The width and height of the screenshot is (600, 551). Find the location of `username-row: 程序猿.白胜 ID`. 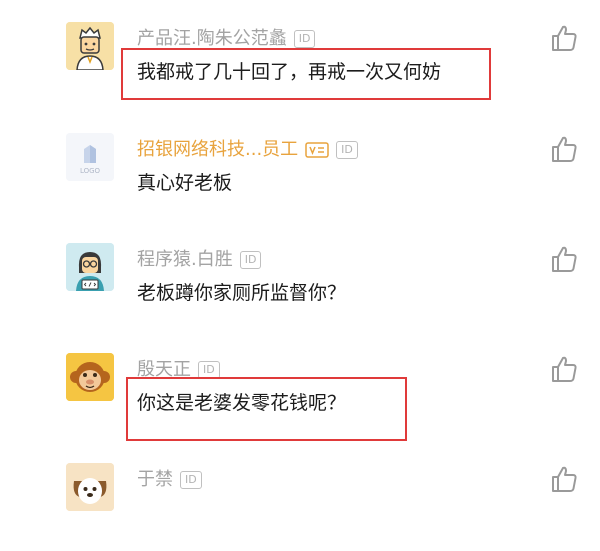

username-row: 程序猿.白胜 ID is located at coordinates (199, 260).